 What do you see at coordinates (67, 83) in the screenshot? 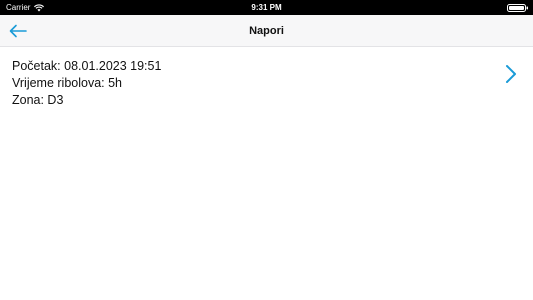
I see `fishing-duration-label: Vrijeme ribolova: 5h` at bounding box center [67, 83].